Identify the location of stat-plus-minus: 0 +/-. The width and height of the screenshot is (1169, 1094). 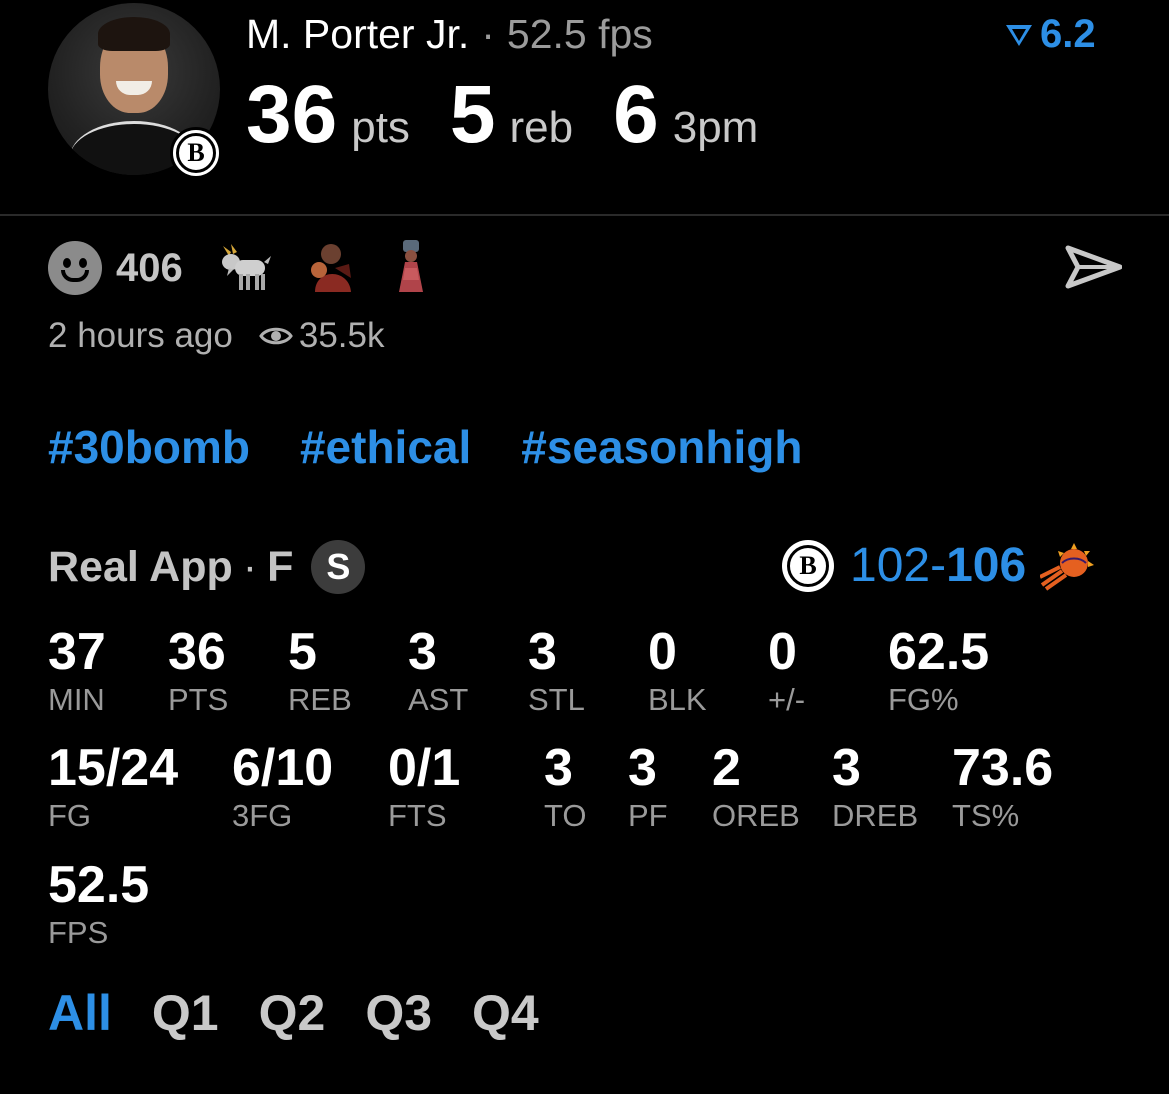
(786, 670).